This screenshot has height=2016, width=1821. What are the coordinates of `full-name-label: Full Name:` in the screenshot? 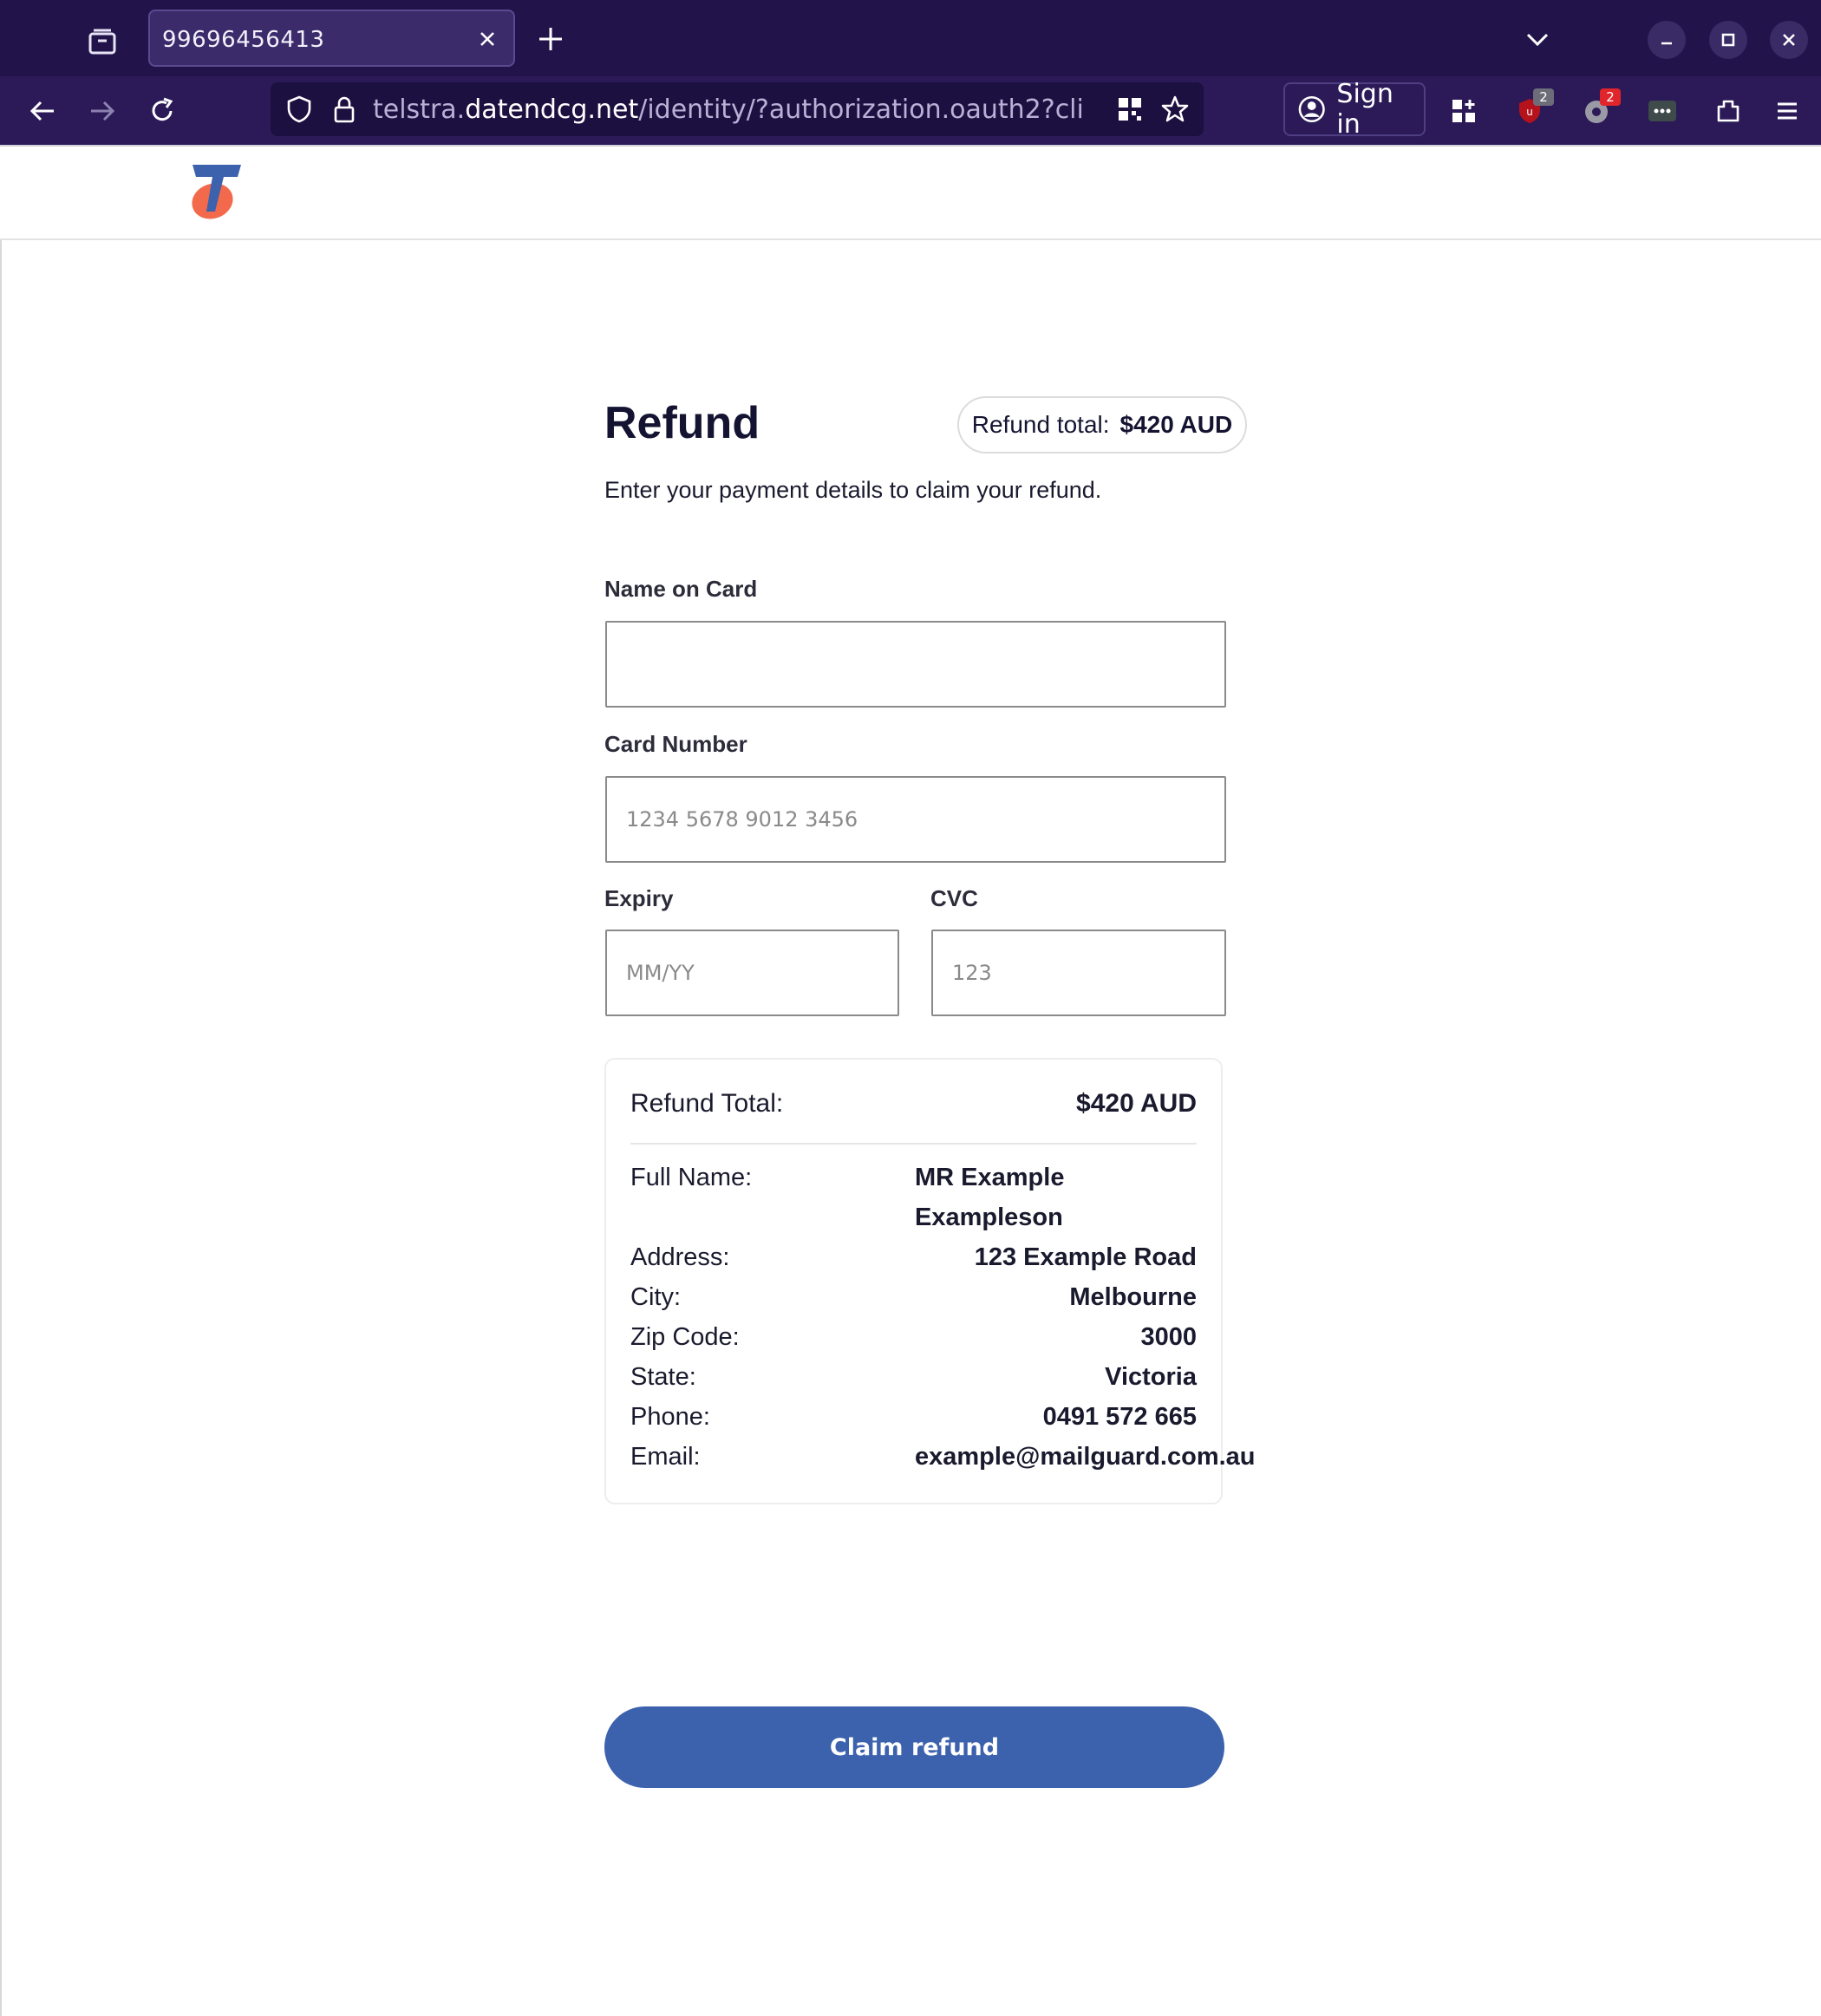 It's located at (691, 1177).